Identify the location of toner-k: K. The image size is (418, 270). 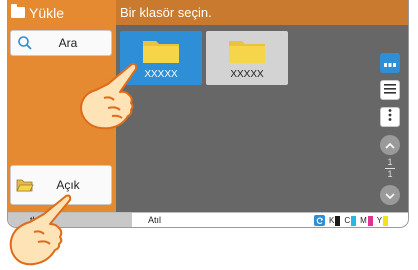
(335, 220).